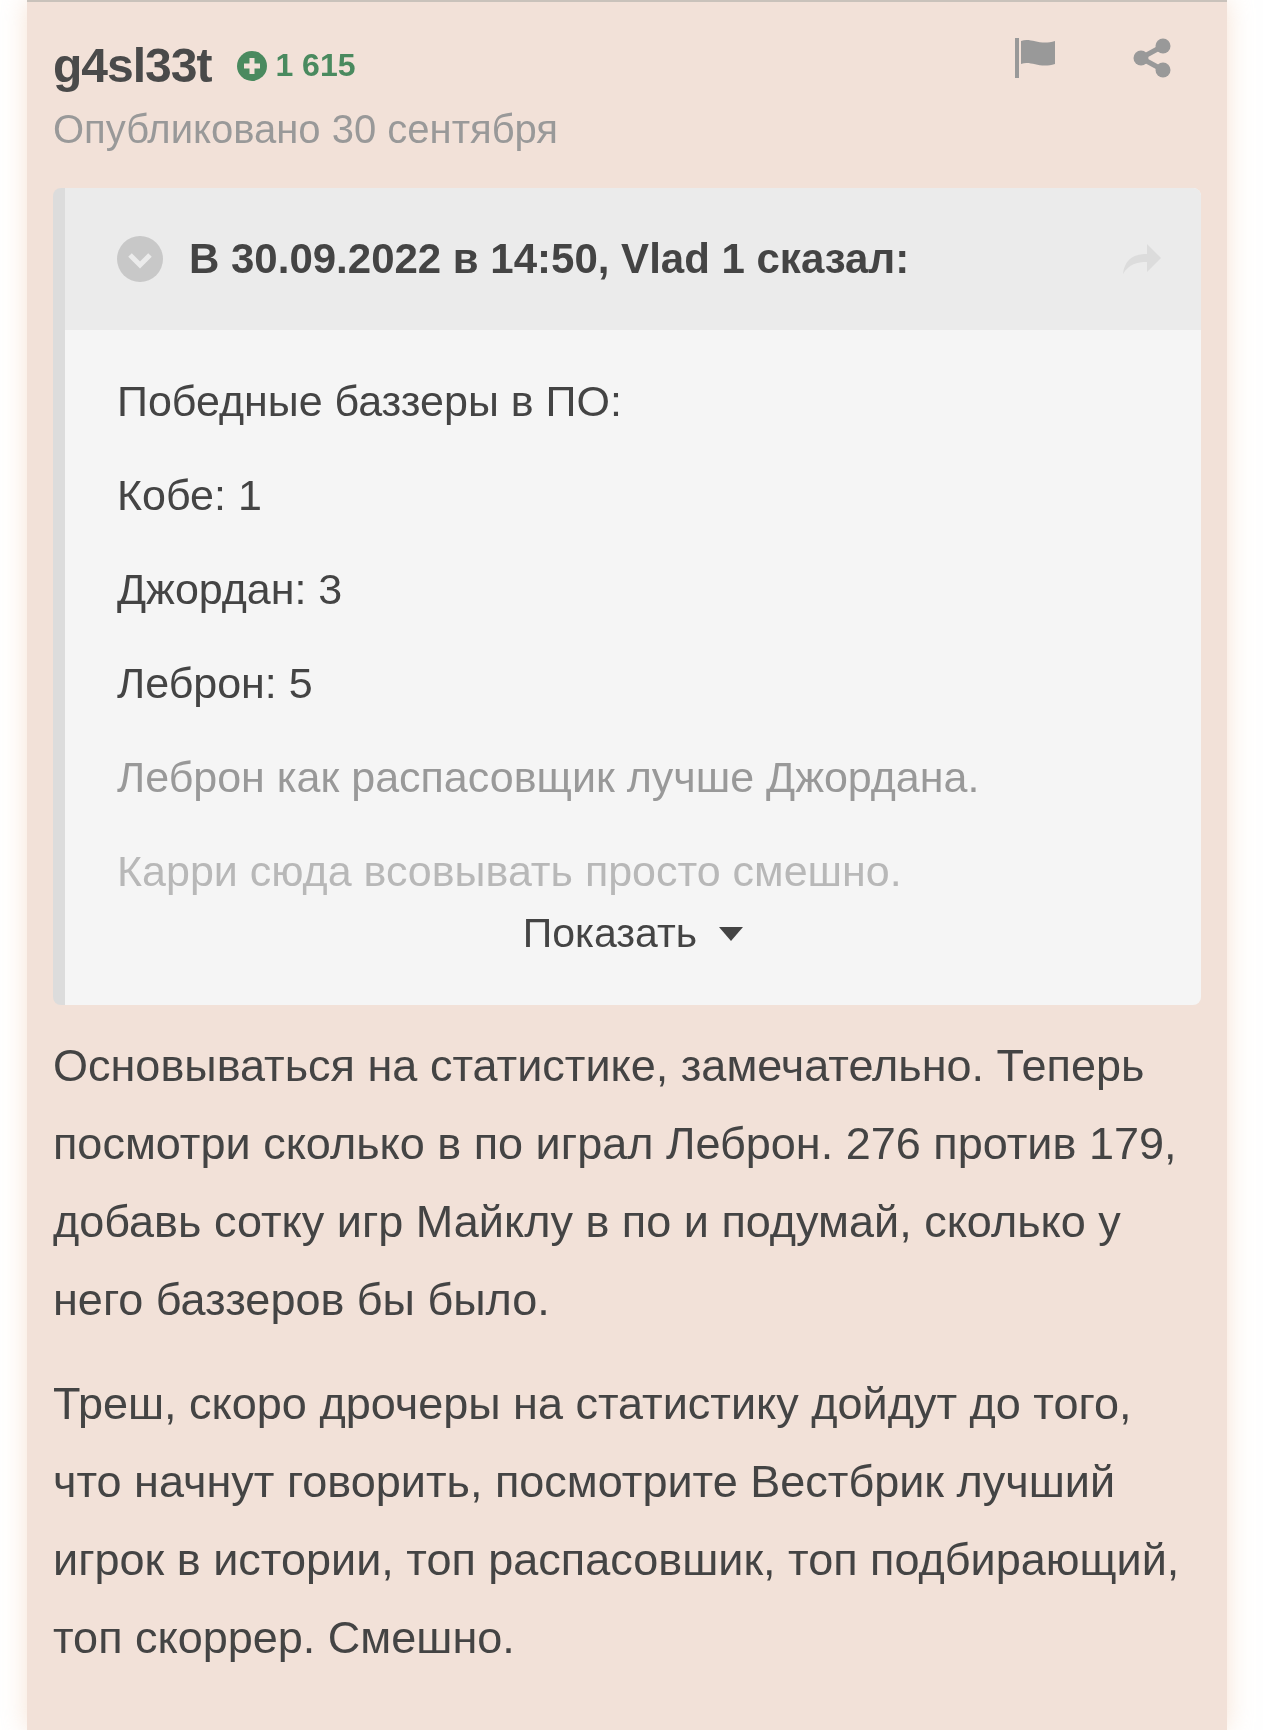  I want to click on publish-date: Опубликовано 30 сентября, so click(305, 129).